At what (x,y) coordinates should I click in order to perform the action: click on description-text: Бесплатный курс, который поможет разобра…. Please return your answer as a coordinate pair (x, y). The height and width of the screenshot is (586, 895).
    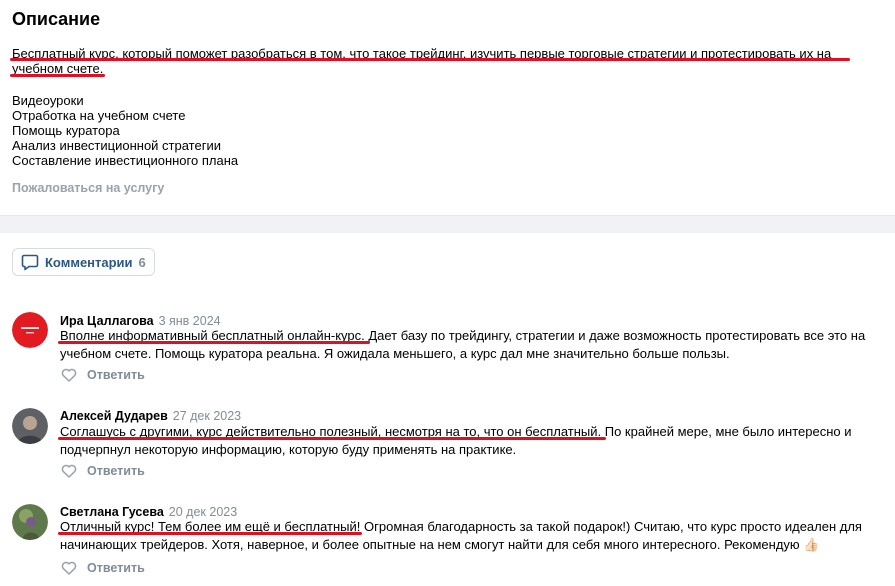
    Looking at the image, I should click on (422, 61).